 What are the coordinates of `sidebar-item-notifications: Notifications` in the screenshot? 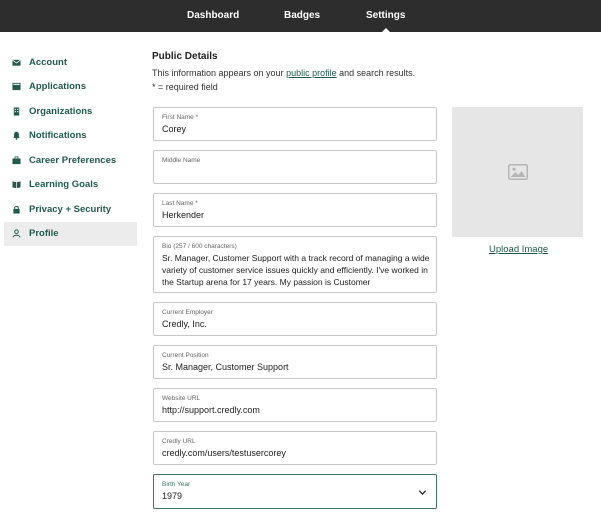 It's located at (70, 136).